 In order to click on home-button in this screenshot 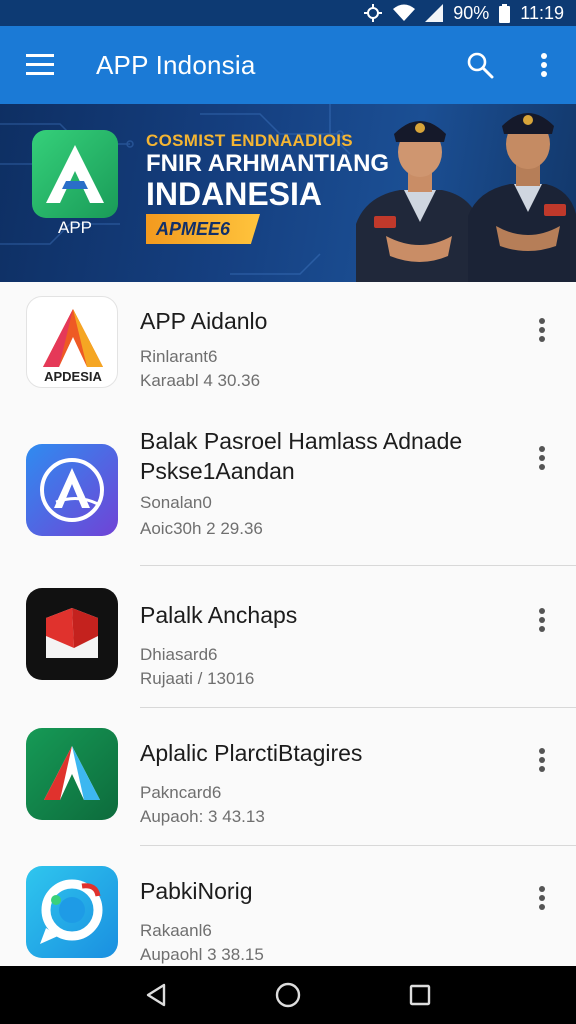, I will do `click(288, 995)`.